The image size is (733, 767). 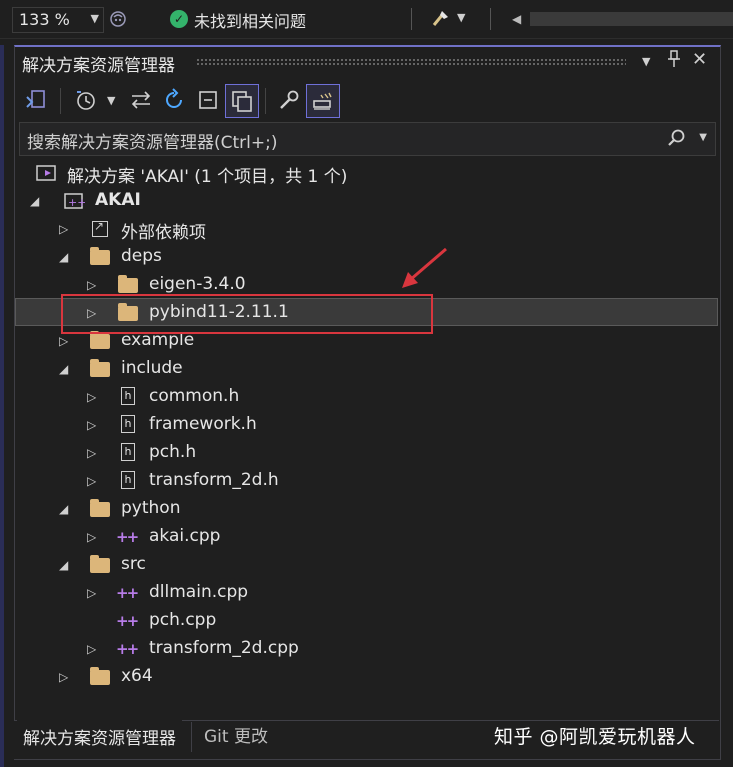 I want to click on tree-item-pch-h: ▷ h pch.h, so click(x=366, y=453).